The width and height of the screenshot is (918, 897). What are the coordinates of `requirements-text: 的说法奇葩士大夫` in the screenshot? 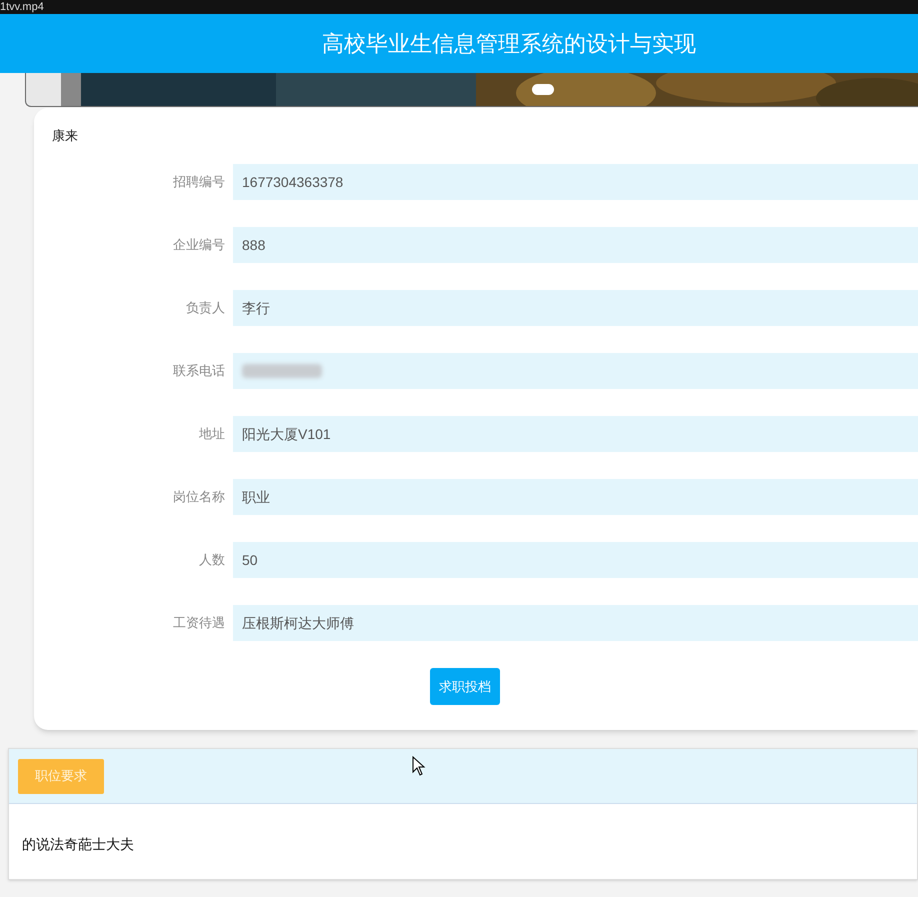 It's located at (78, 844).